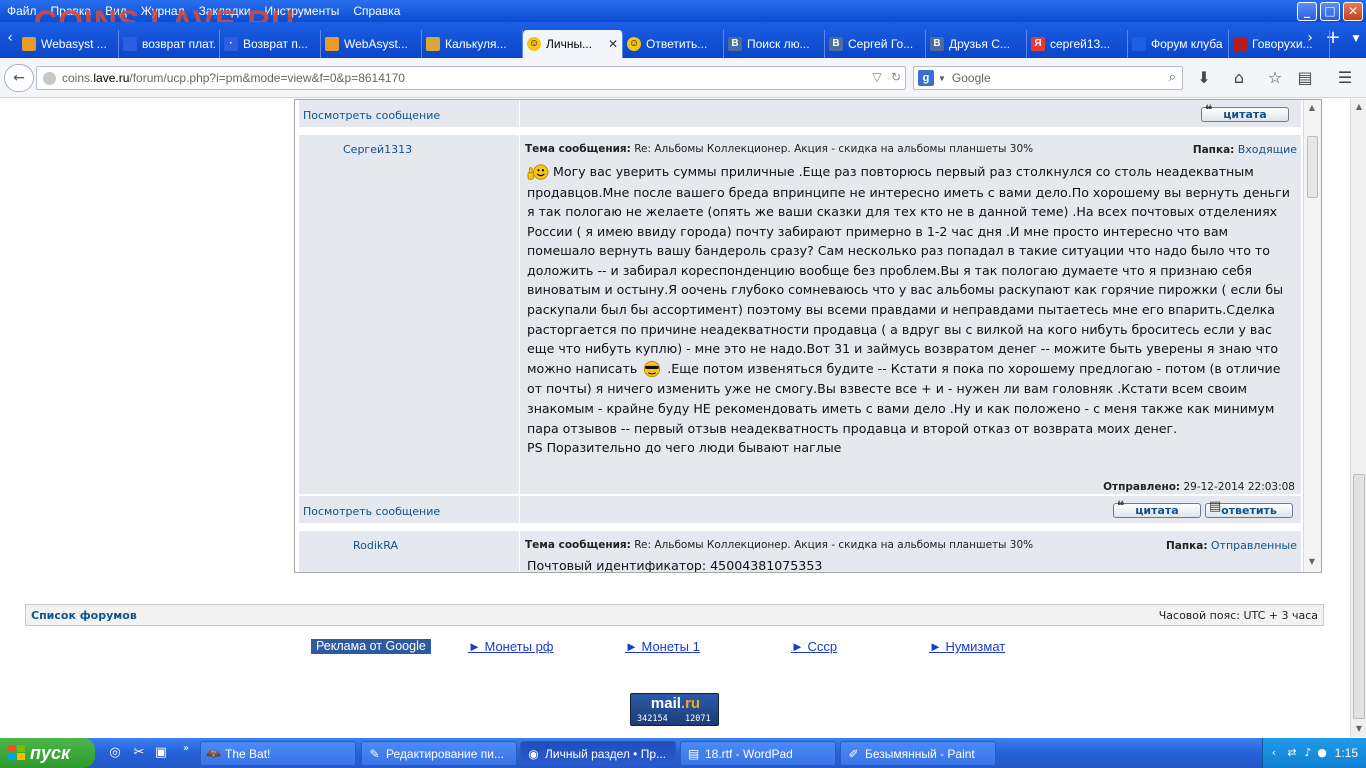 The image size is (1366, 768). What do you see at coordinates (1359, 596) in the screenshot?
I see `page-scroll-thumb` at bounding box center [1359, 596].